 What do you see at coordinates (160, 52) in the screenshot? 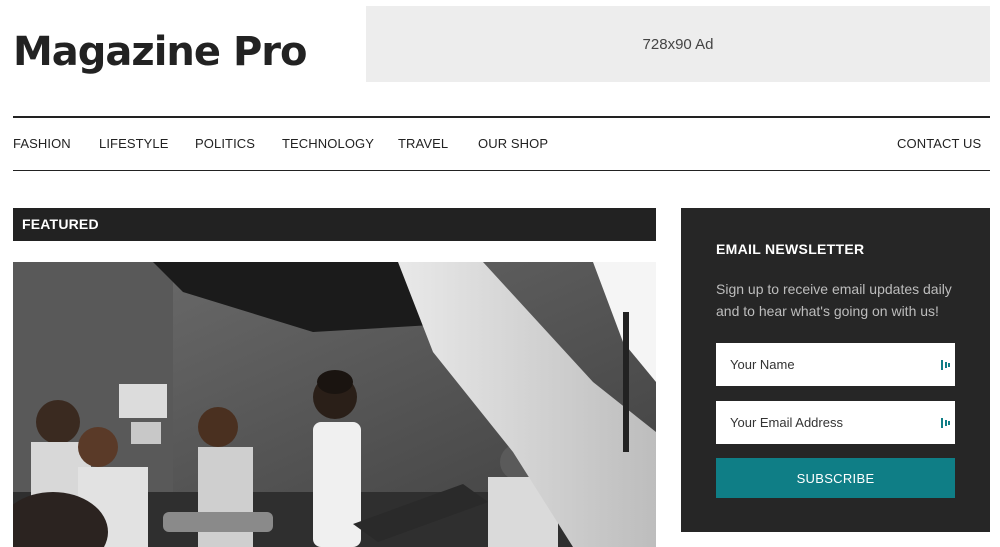
I see `site-logo: Magazine Pro` at bounding box center [160, 52].